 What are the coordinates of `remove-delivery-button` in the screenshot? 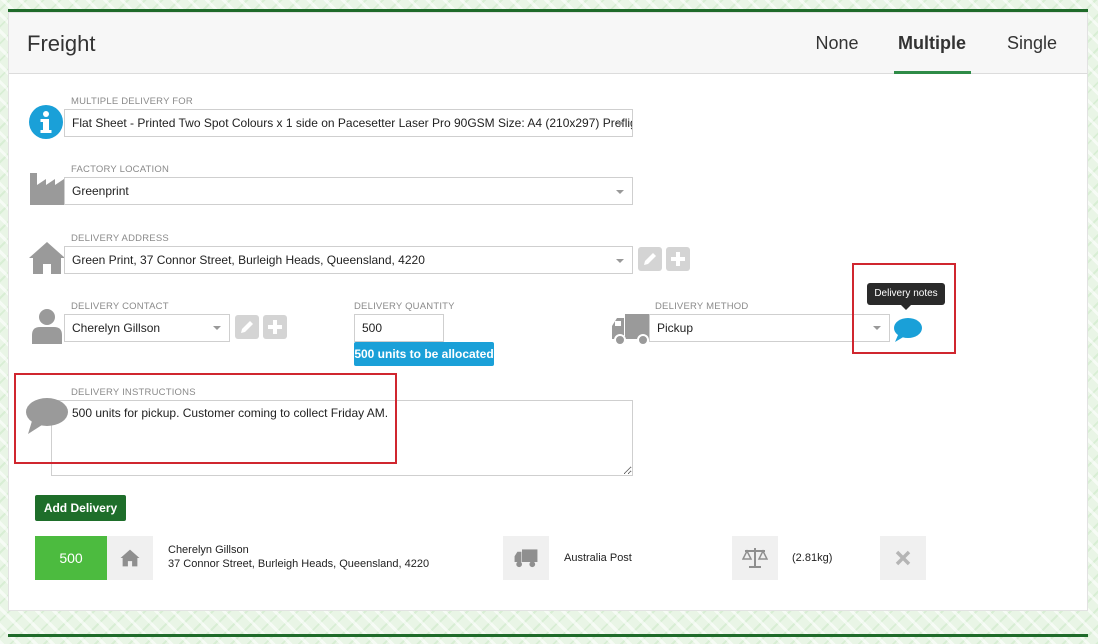 It's located at (903, 558).